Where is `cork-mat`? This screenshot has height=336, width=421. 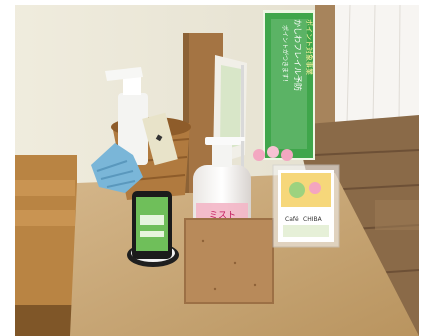
cork-mat is located at coordinates (229, 261).